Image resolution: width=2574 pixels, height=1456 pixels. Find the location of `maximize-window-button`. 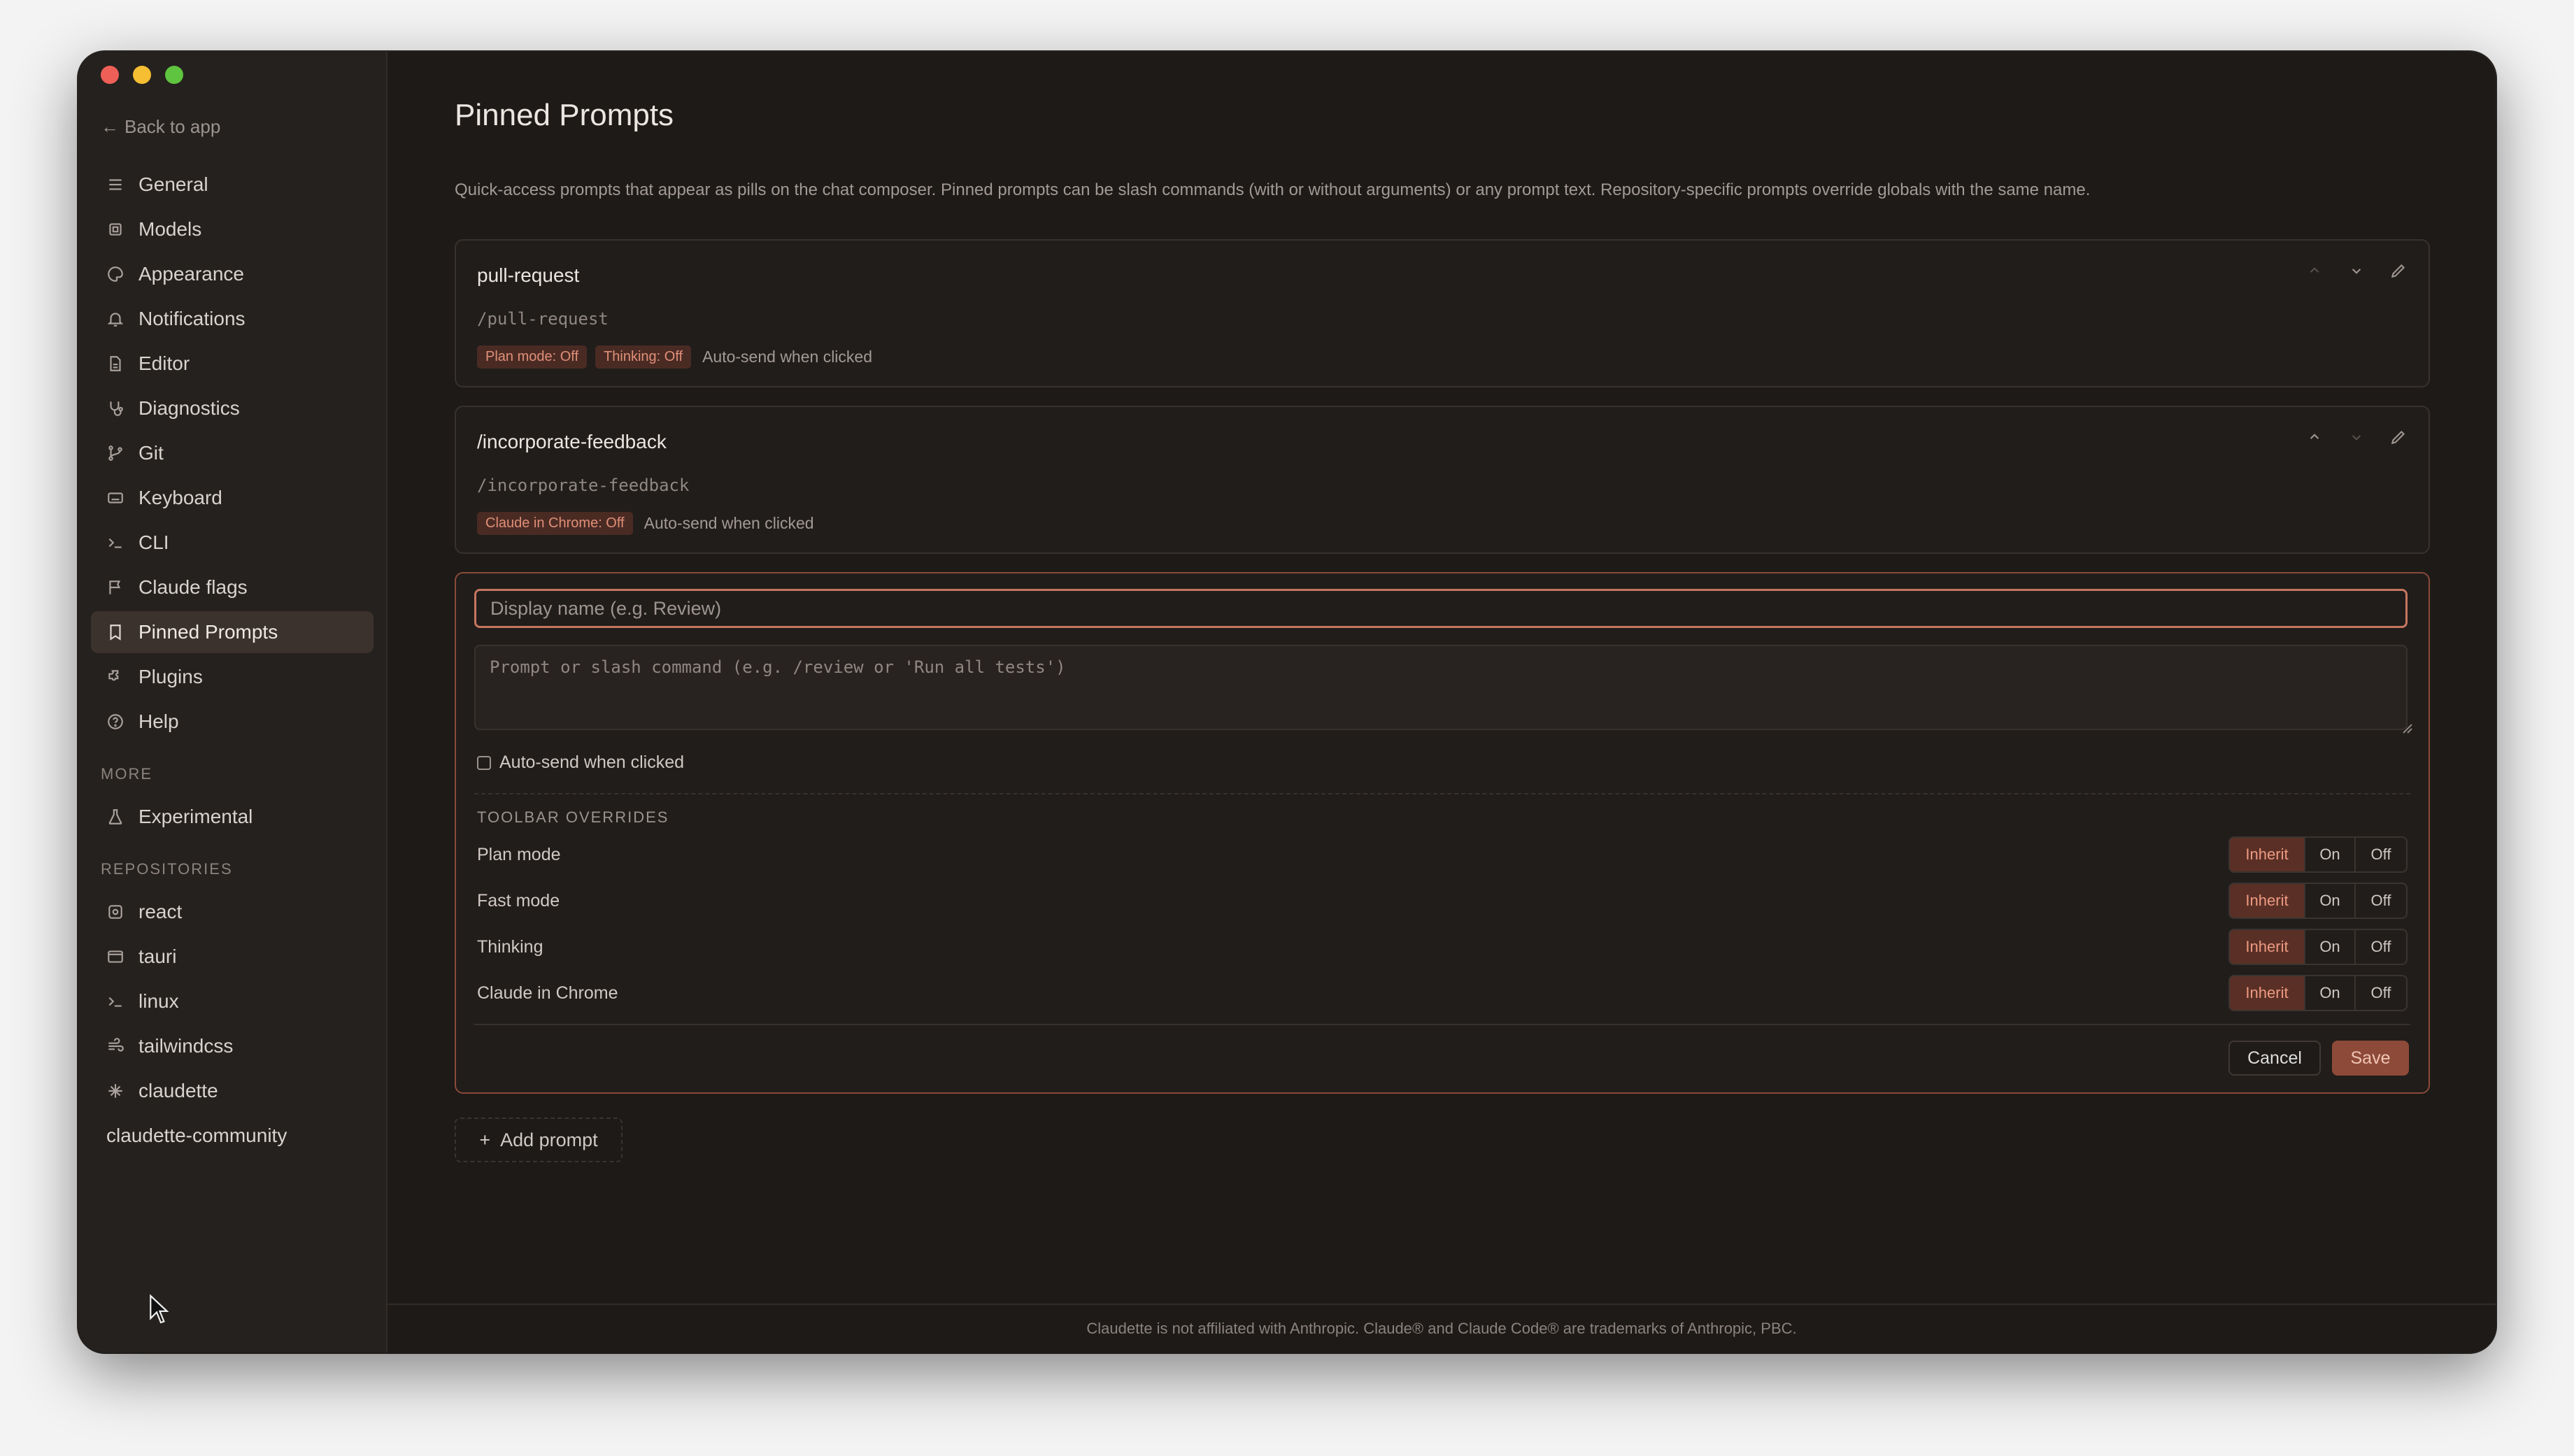

maximize-window-button is located at coordinates (174, 75).